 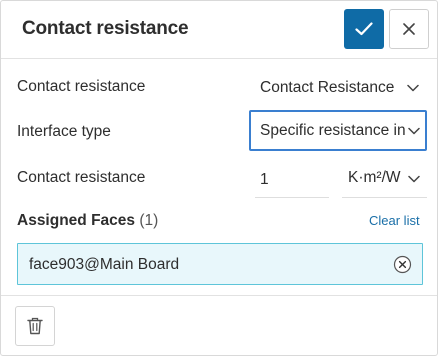 I want to click on panel-title: Contact resistance, so click(x=105, y=28).